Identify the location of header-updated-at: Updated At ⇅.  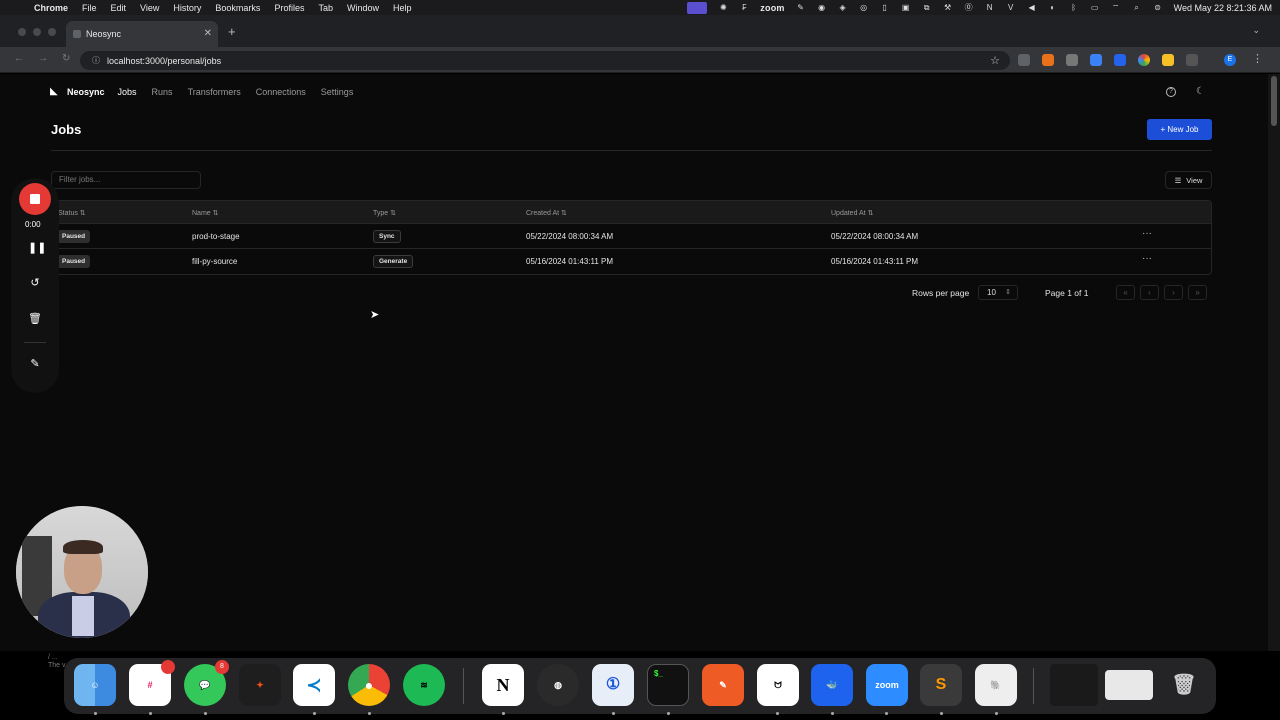
(852, 213).